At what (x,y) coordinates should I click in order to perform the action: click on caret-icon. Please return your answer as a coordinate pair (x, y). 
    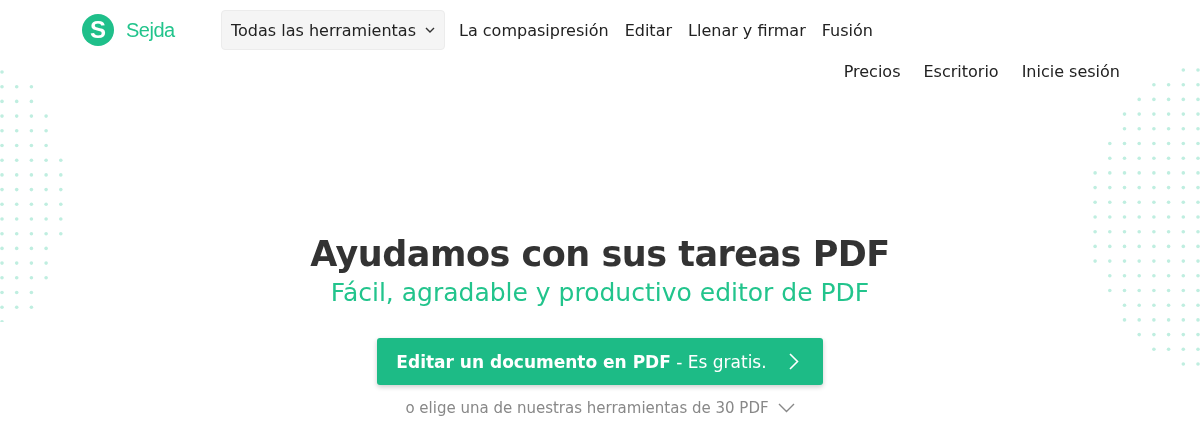
    Looking at the image, I should click on (430, 30).